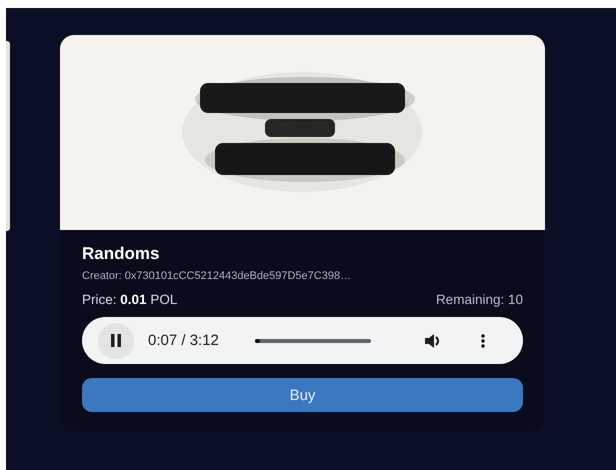  Describe the element at coordinates (302, 395) in the screenshot. I see `buy-button: Buy` at that location.